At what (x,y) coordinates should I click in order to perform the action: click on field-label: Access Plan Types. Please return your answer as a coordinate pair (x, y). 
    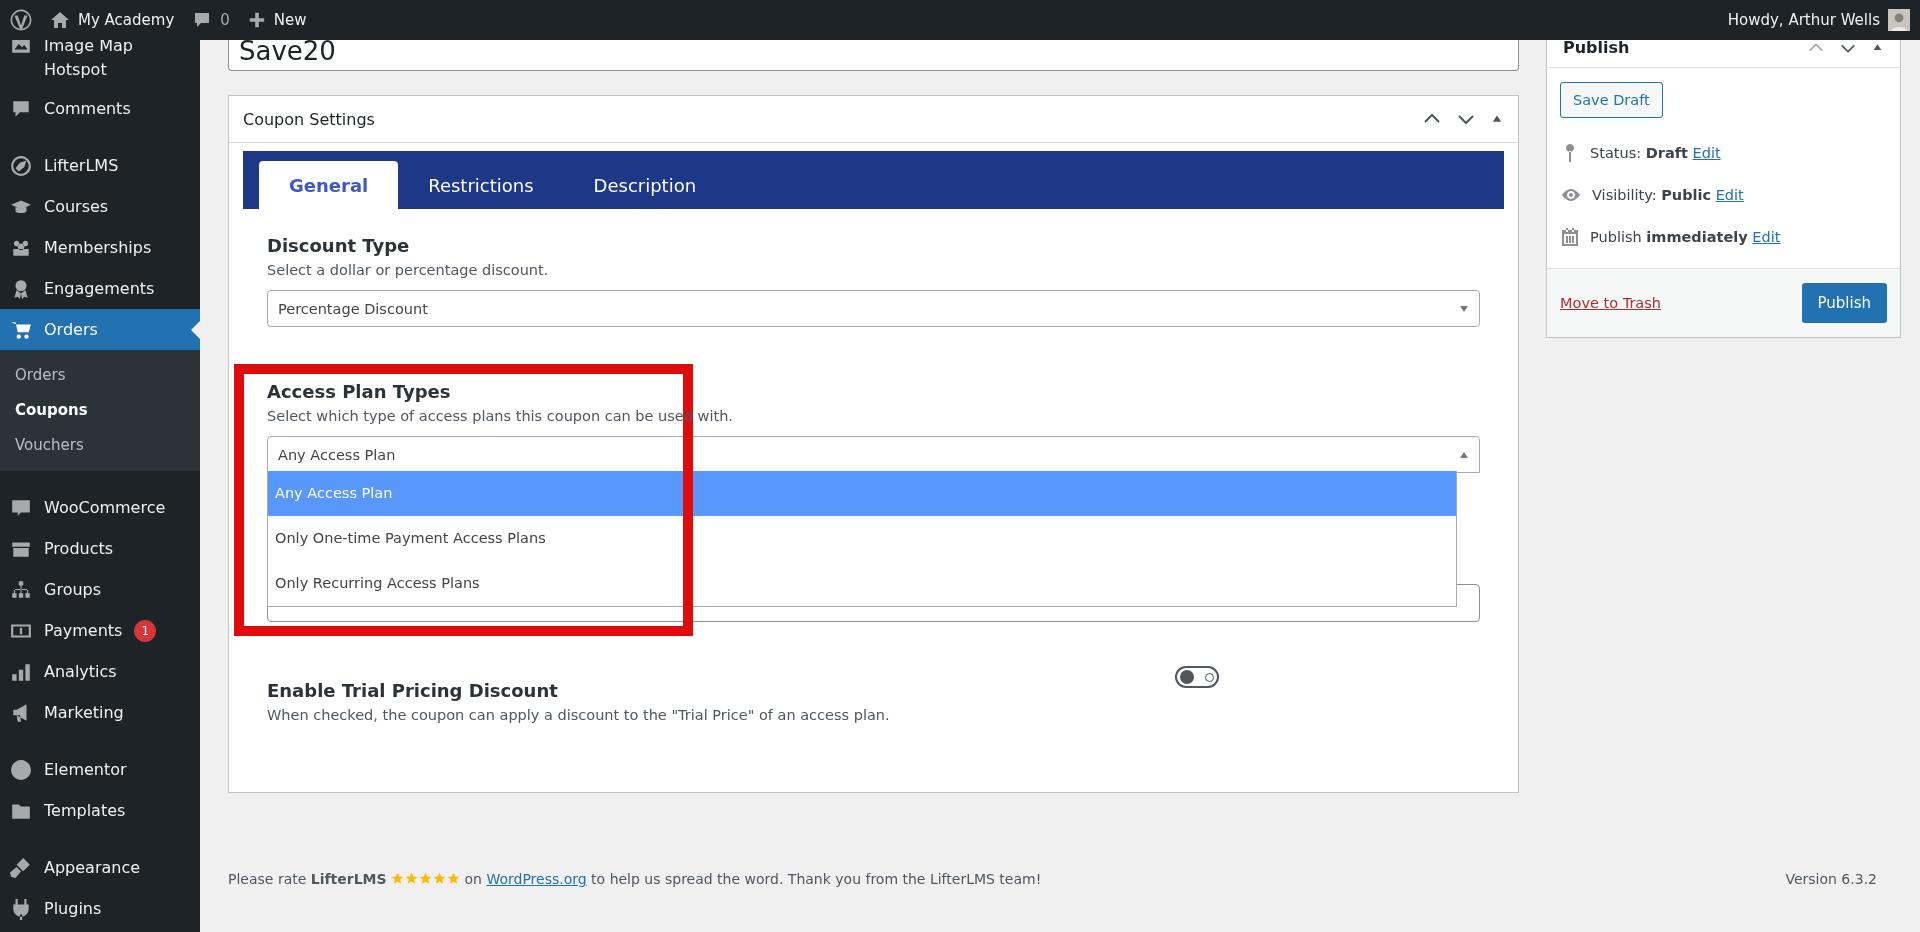
    Looking at the image, I should click on (359, 391).